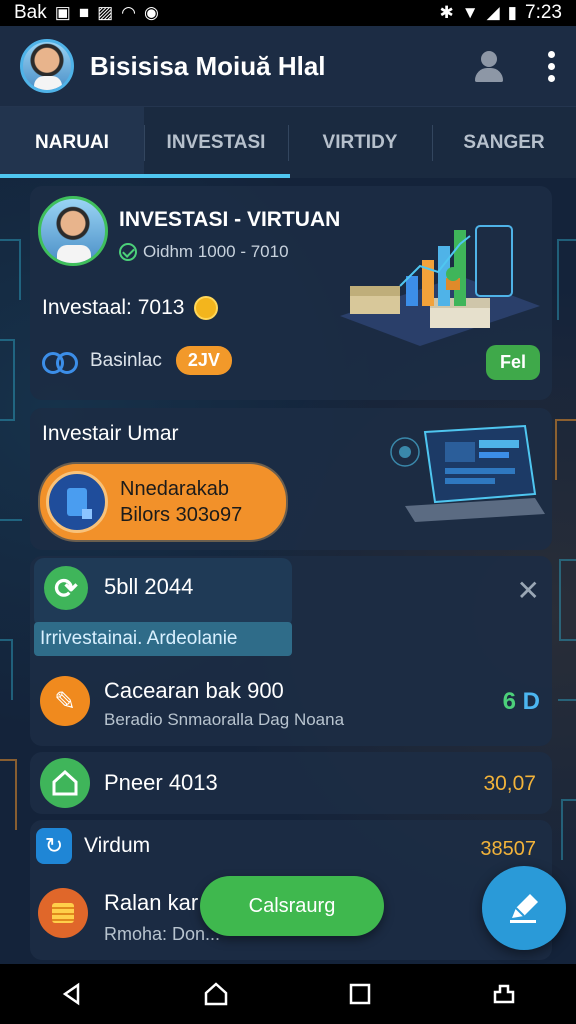  What do you see at coordinates (151, 902) in the screenshot?
I see `virdum-row-title: Ralan kar` at bounding box center [151, 902].